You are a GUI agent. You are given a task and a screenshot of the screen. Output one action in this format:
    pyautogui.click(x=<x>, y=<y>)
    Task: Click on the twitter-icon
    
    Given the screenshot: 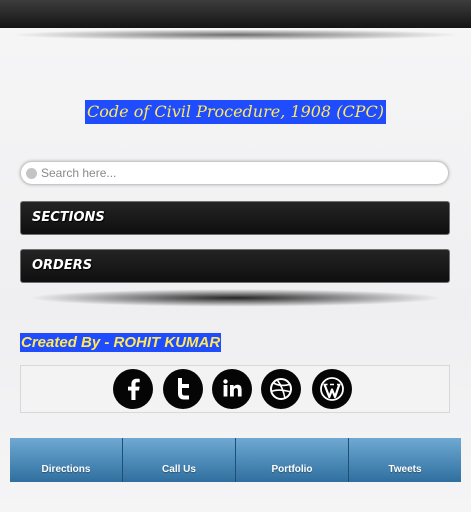 What is the action you would take?
    pyautogui.click(x=183, y=389)
    